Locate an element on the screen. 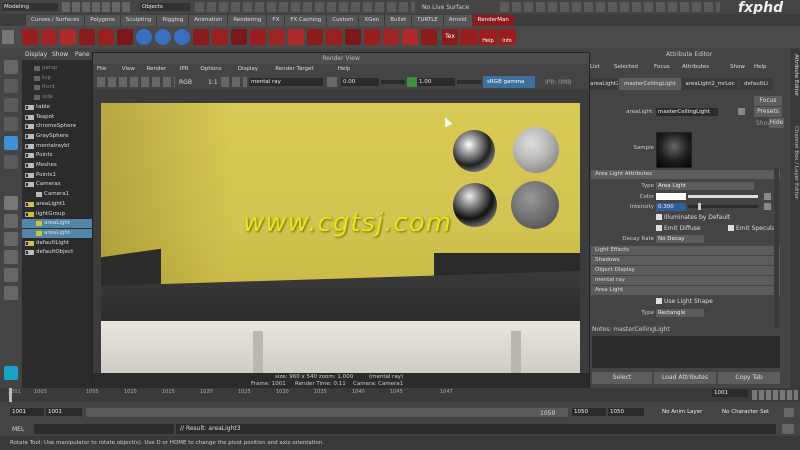 Image resolution: width=800 pixels, height=450 pixels. side-tab-attribute-editor: Attribute Editor is located at coordinates (796, 75).